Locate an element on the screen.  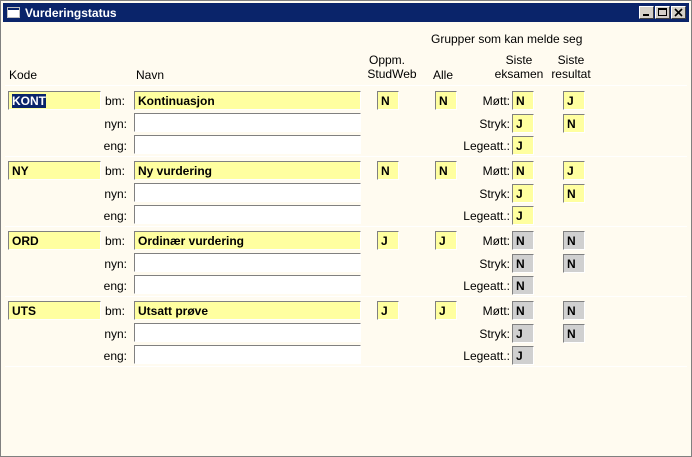
window-title: Vurderingstatus is located at coordinates (71, 13).